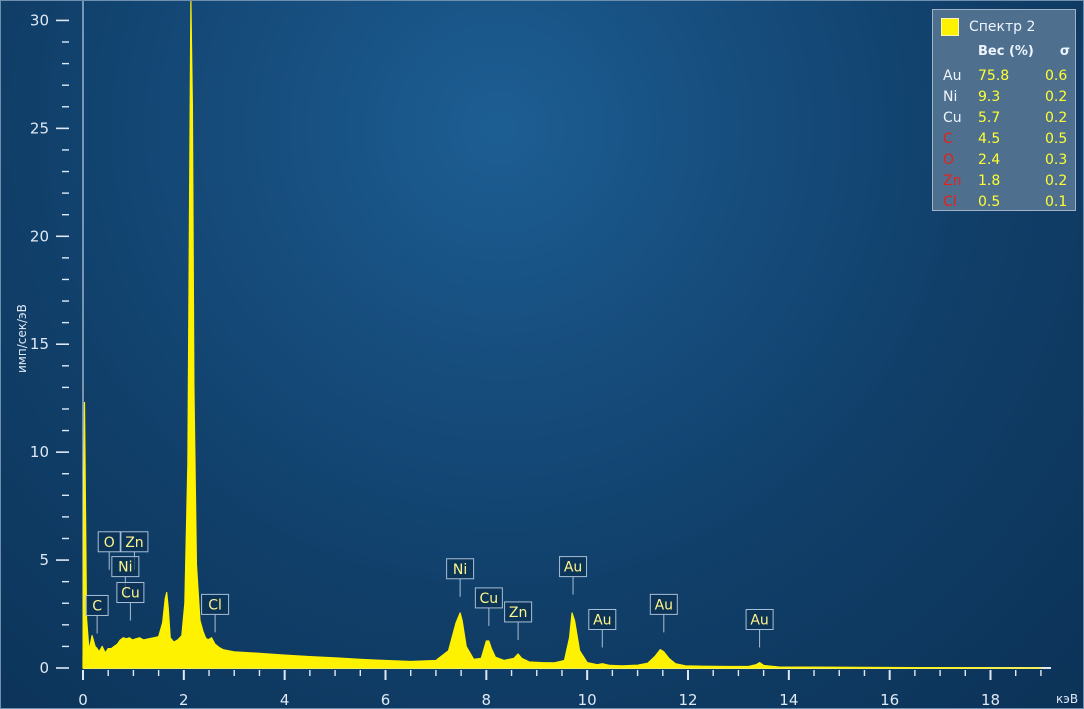  What do you see at coordinates (39, 128) in the screenshot?
I see `y-tick-label: 25` at bounding box center [39, 128].